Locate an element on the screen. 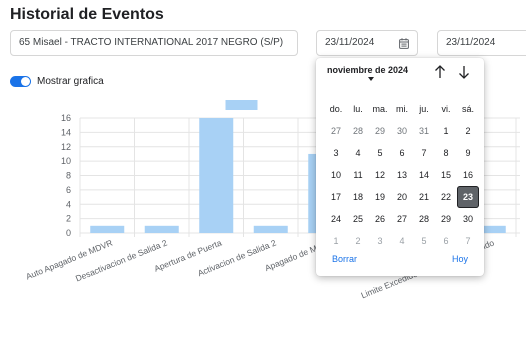  today-button: Hoy is located at coordinates (460, 259).